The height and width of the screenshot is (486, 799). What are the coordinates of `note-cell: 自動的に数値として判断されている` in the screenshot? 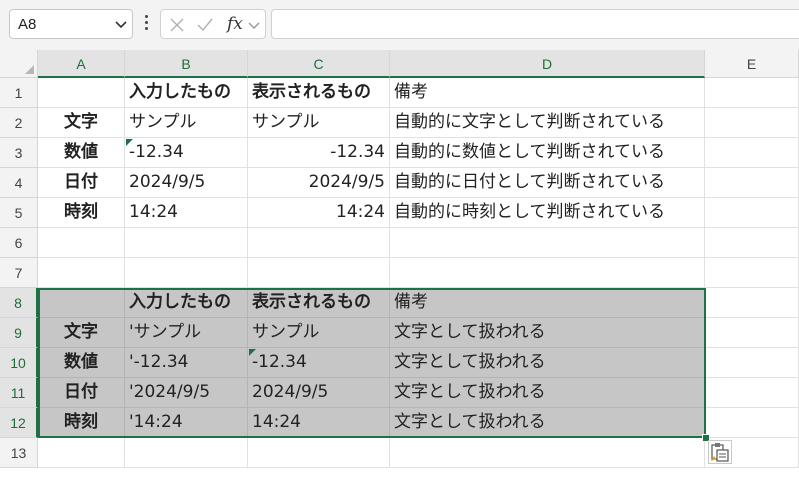 It's located at (547, 153).